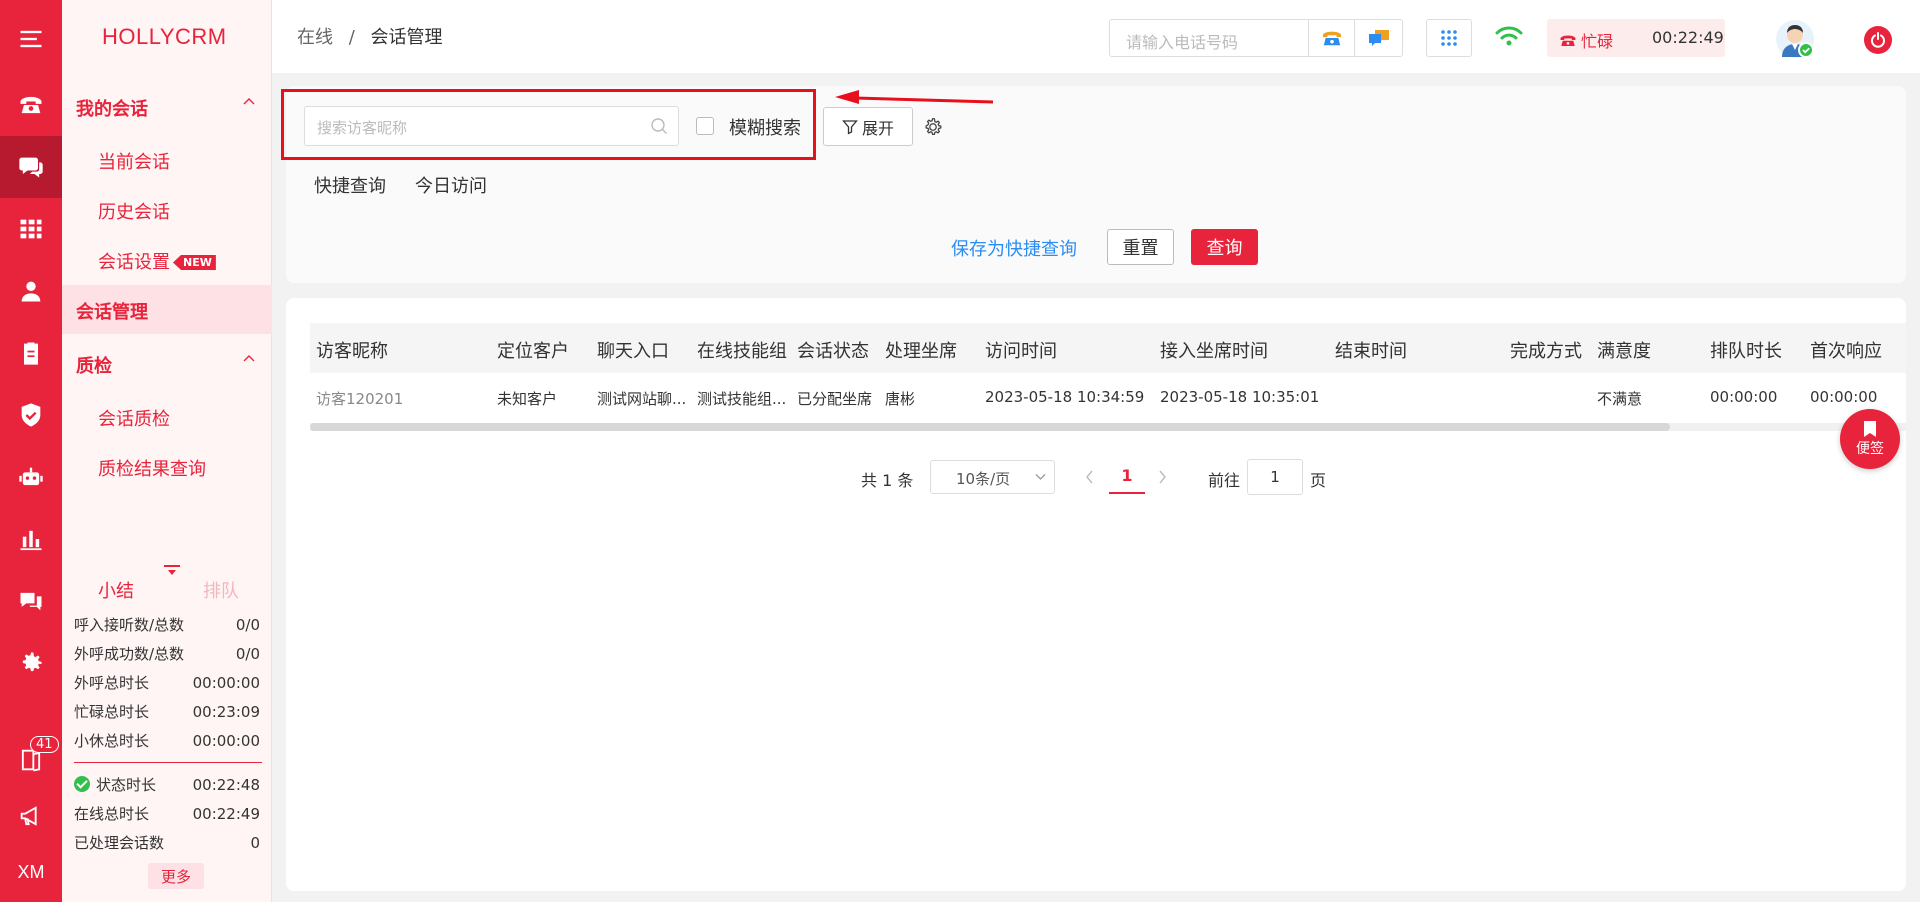 The height and width of the screenshot is (902, 1920). What do you see at coordinates (1870, 449) in the screenshot?
I see `note-label: 便签` at bounding box center [1870, 449].